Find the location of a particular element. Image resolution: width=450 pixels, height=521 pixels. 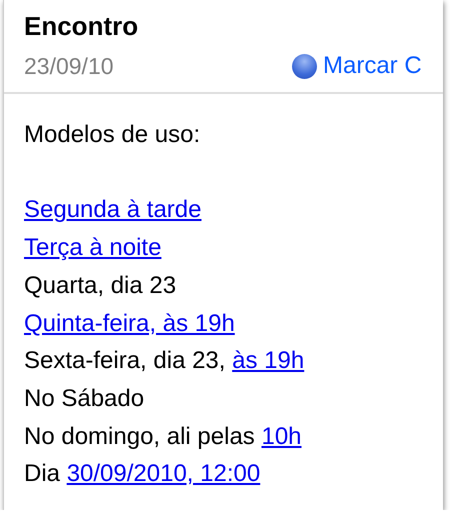

body-line: No Sábado is located at coordinates (84, 398).